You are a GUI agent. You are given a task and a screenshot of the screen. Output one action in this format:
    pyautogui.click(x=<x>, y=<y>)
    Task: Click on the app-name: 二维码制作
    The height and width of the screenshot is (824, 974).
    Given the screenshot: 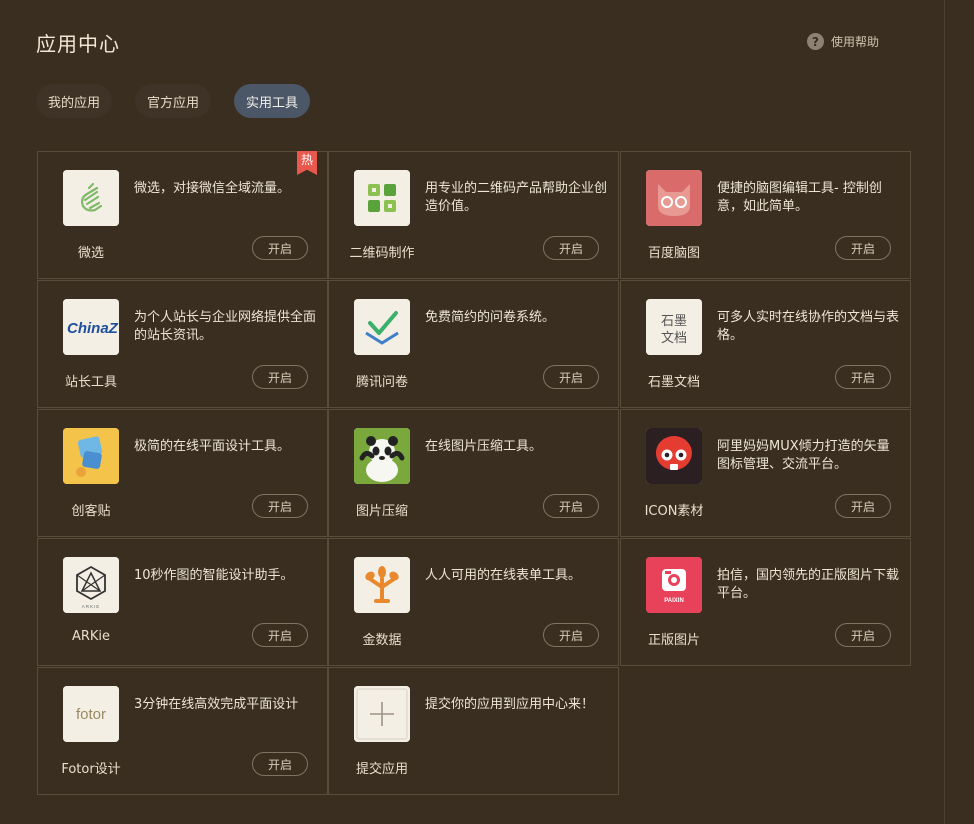 What is the action you would take?
    pyautogui.click(x=382, y=253)
    